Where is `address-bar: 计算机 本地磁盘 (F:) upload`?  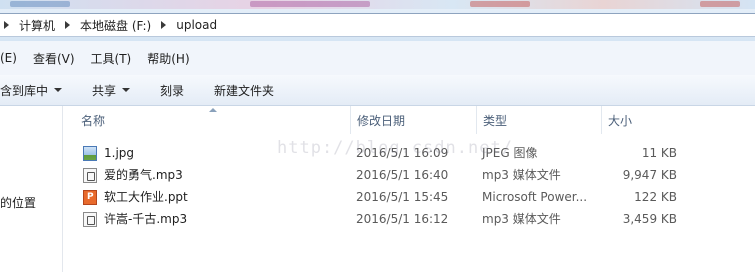
address-bar: 计算机 本地磁盘 (F:) upload is located at coordinates (377, 25).